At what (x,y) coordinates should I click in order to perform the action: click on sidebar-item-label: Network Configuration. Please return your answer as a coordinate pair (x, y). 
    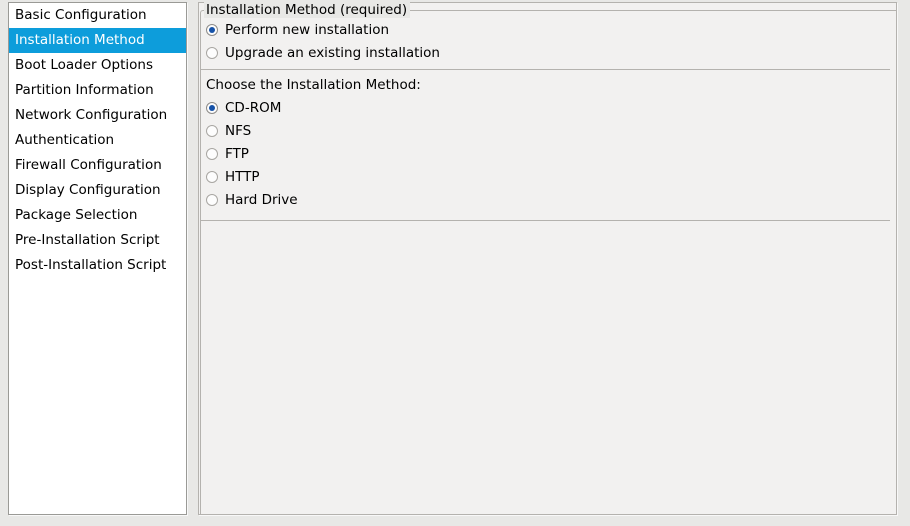
    Looking at the image, I should click on (91, 115).